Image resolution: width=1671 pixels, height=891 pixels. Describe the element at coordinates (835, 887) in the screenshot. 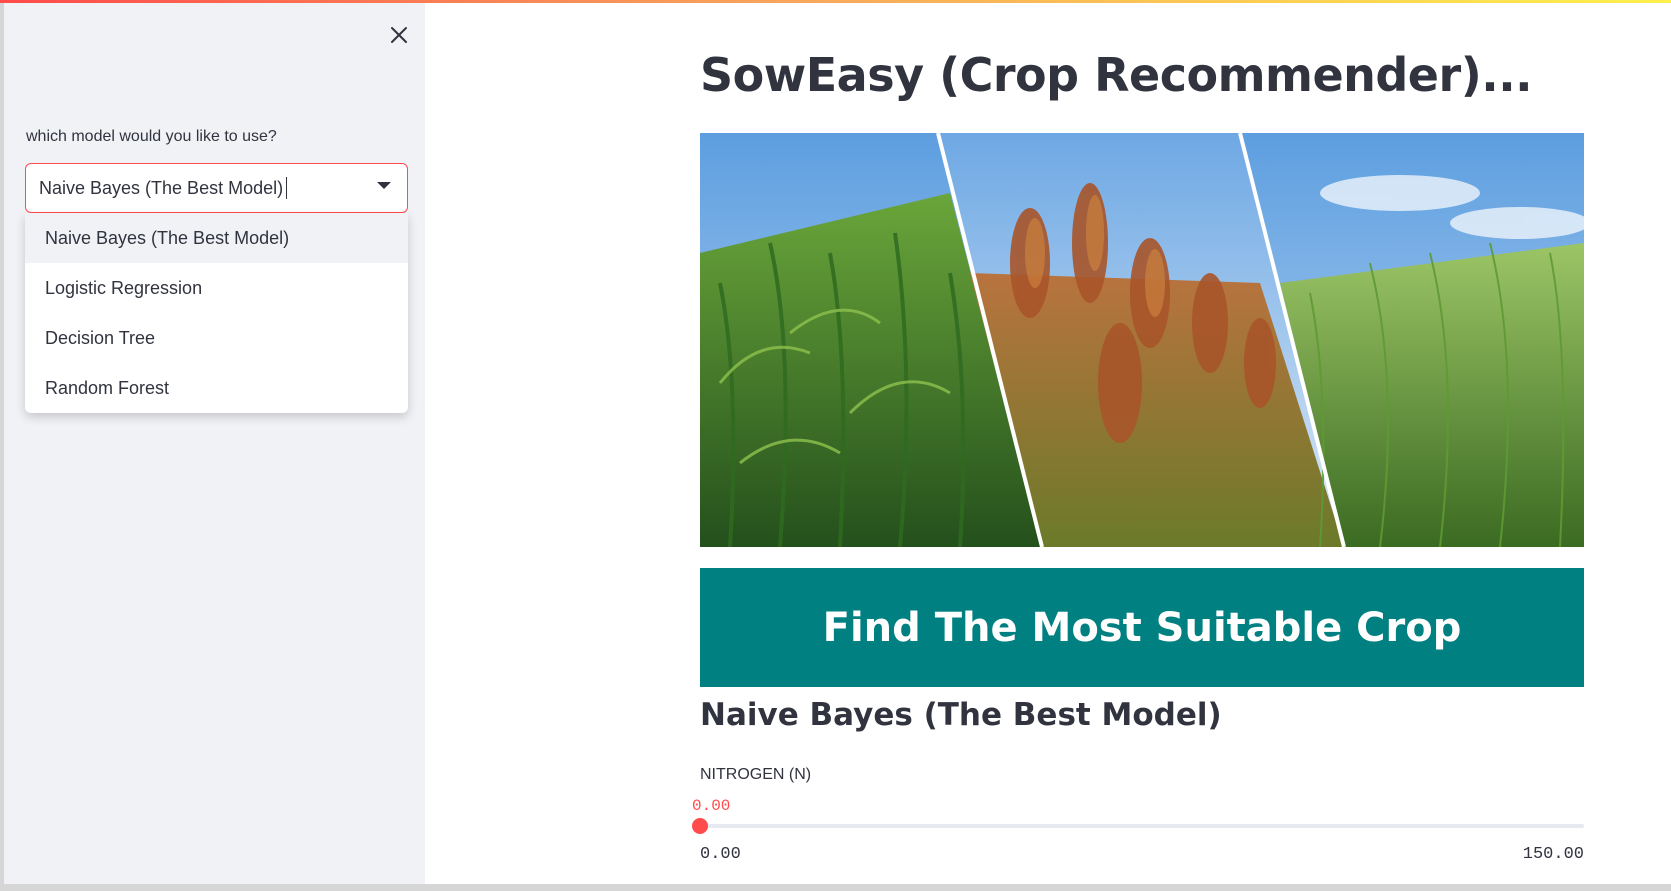

I see `window-bottom-edge` at that location.